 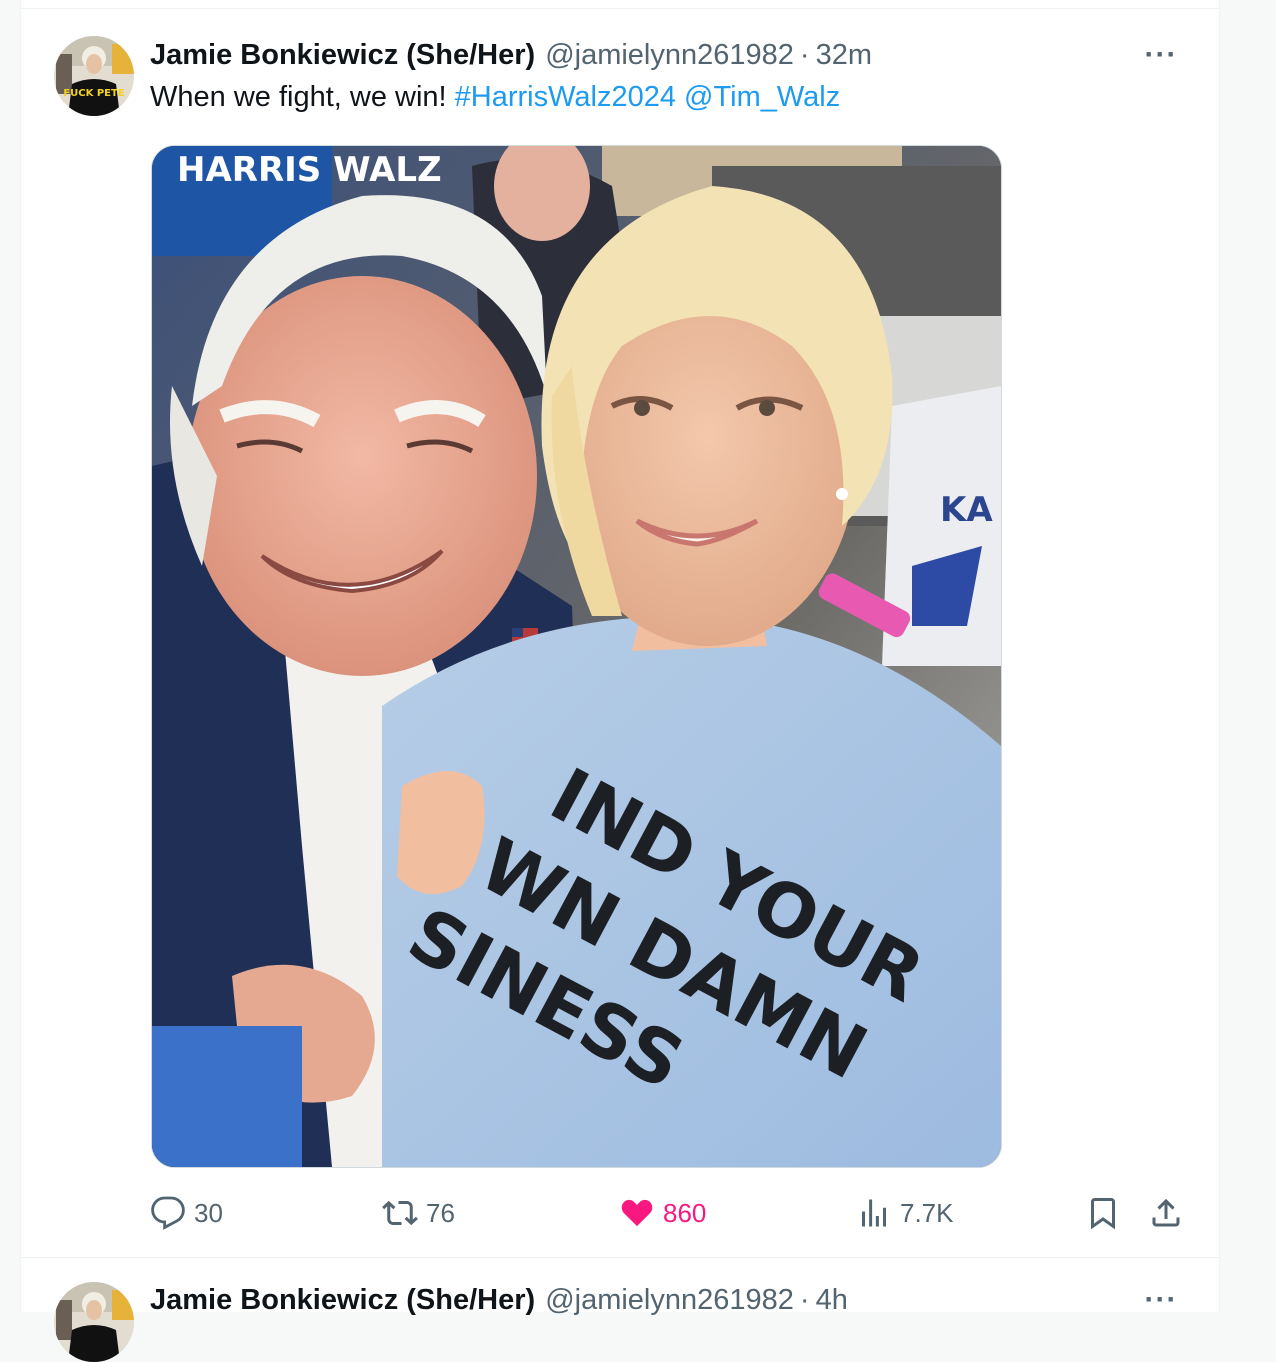 I want to click on avatar, so click(x=94, y=1322).